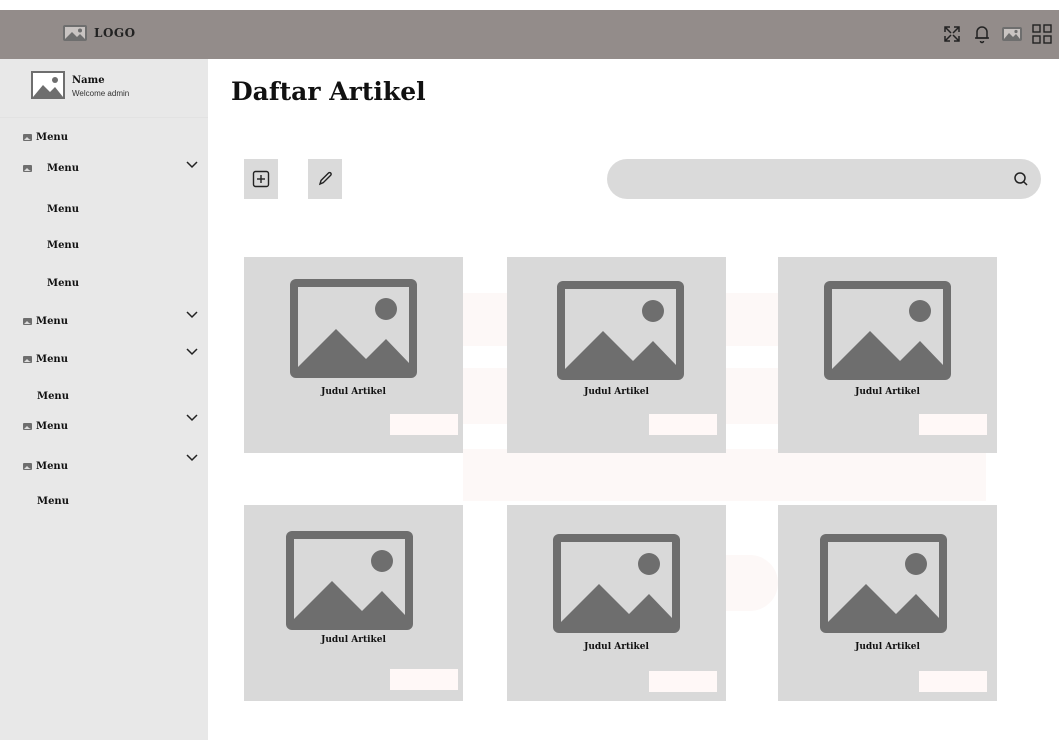  Describe the element at coordinates (1021, 179) in the screenshot. I see `search-icon` at that location.